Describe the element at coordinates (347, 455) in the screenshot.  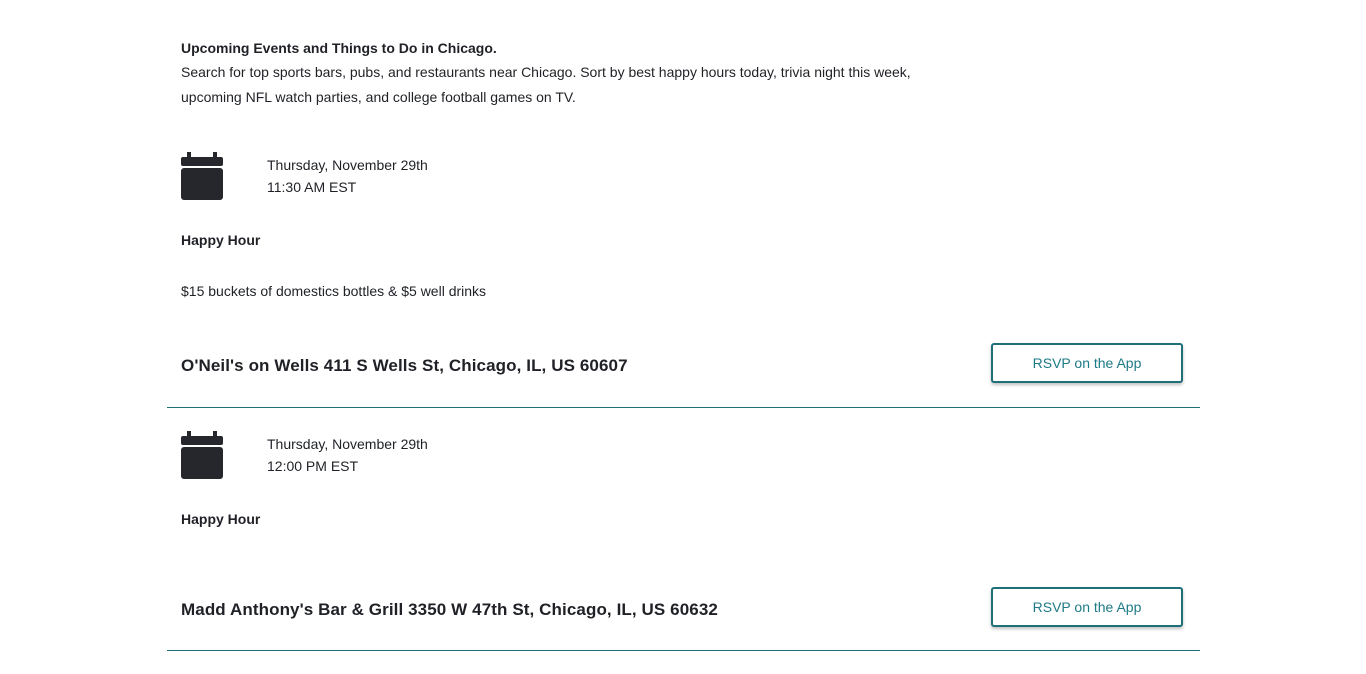
I see `event-datetime: Thursday, November 29th 12:00 PM EST` at that location.